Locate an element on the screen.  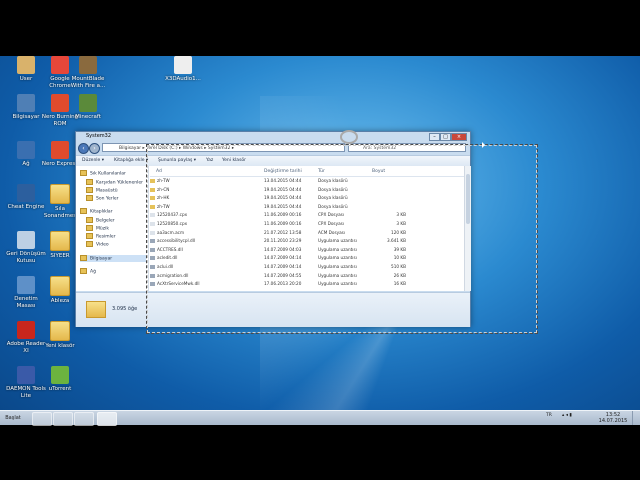
file-icon is located at coordinates (183, 65).